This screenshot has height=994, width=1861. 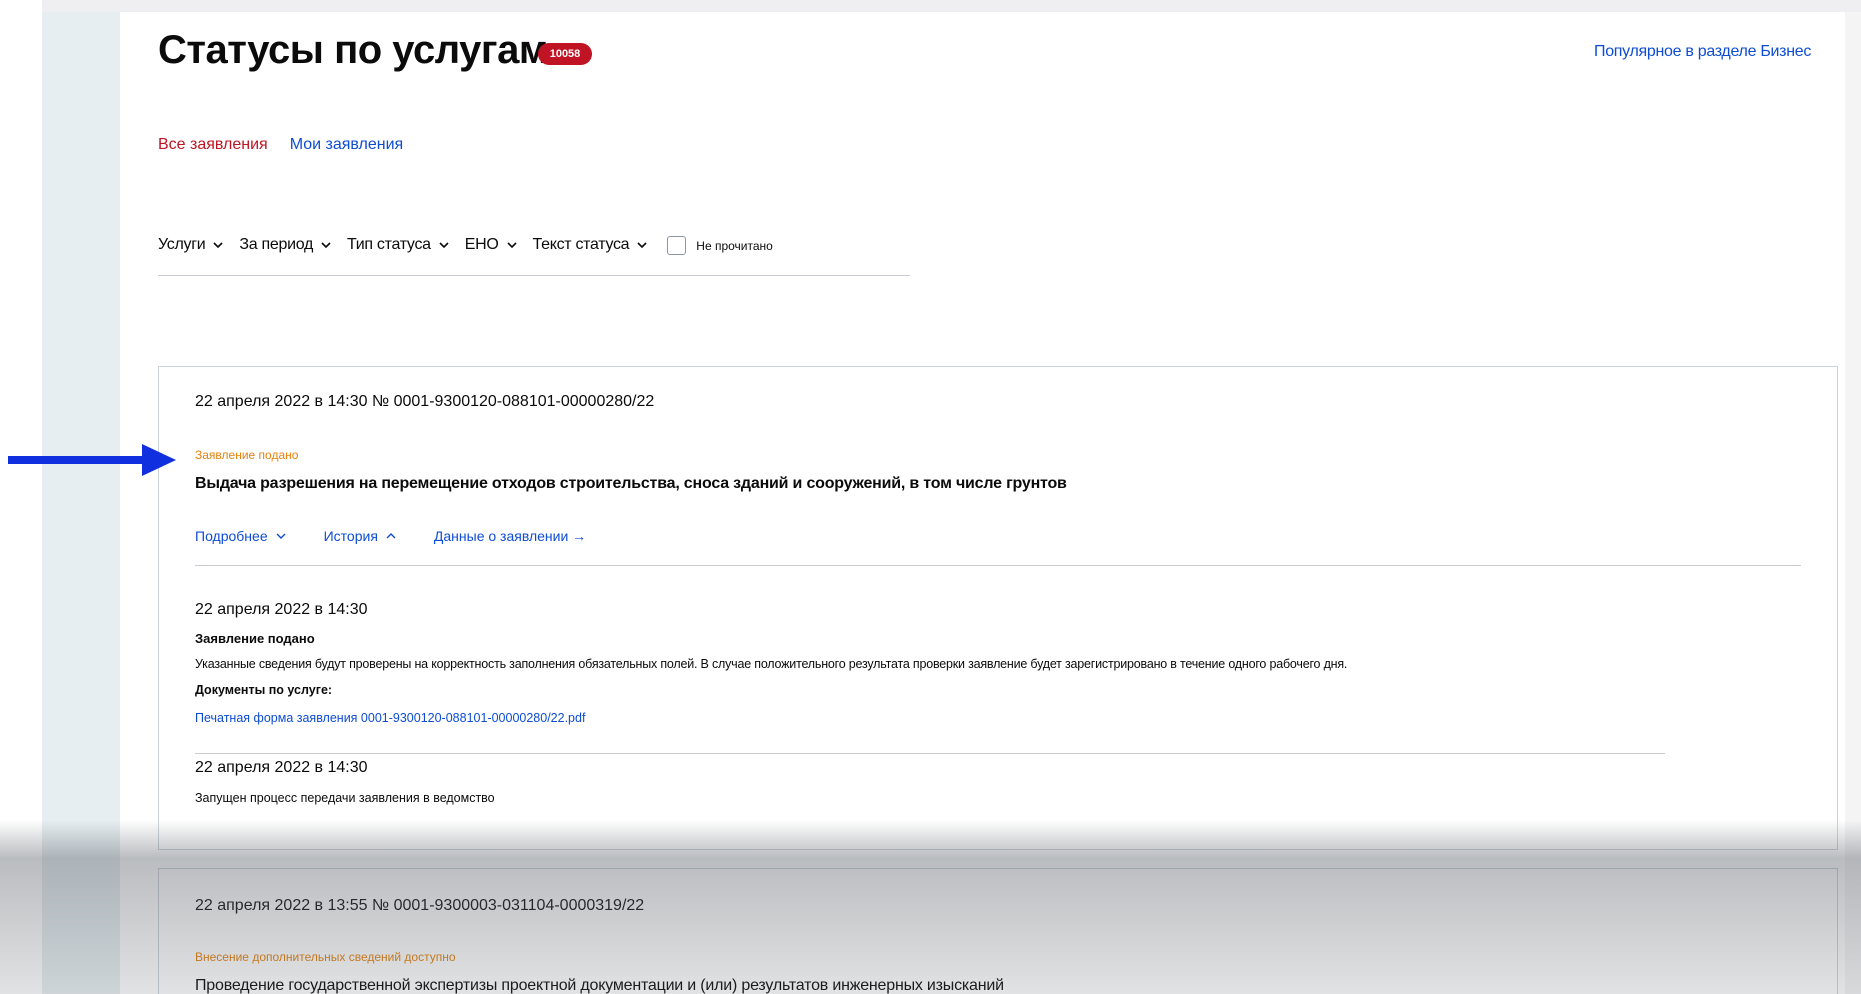 What do you see at coordinates (264, 690) in the screenshot?
I see `documents-label: Документы по услуге:` at bounding box center [264, 690].